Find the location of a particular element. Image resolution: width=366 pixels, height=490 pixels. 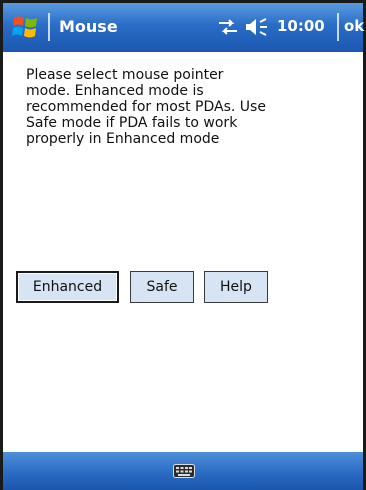

message-line: mode. Enhanced mode is is located at coordinates (115, 91).